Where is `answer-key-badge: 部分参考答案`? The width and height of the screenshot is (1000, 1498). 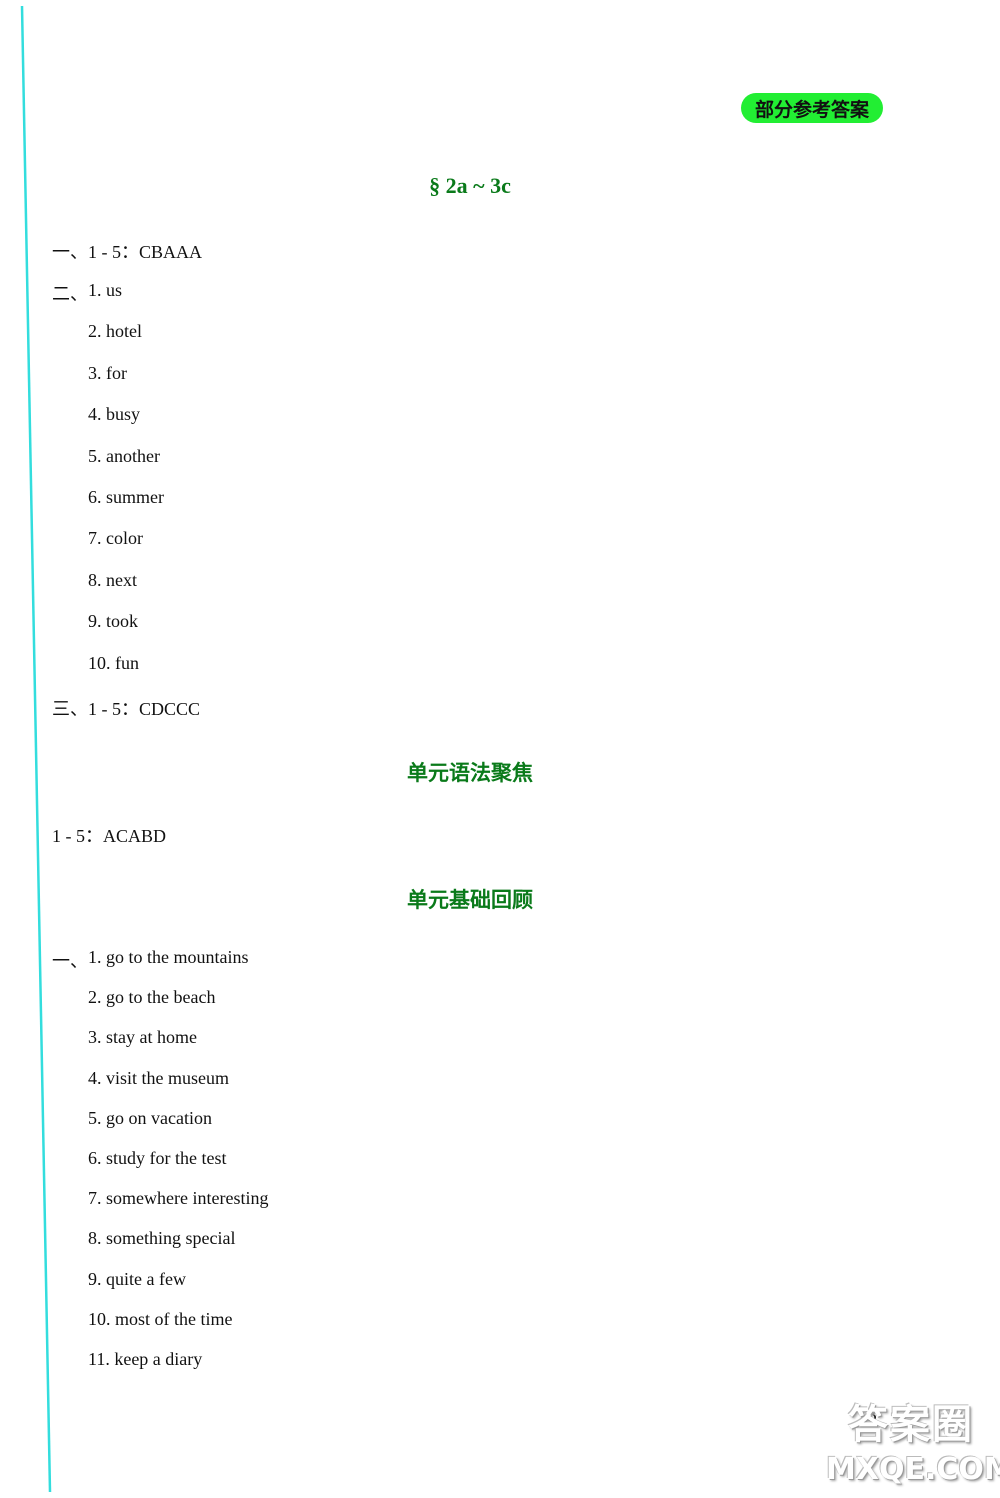 answer-key-badge: 部分参考答案 is located at coordinates (812, 108).